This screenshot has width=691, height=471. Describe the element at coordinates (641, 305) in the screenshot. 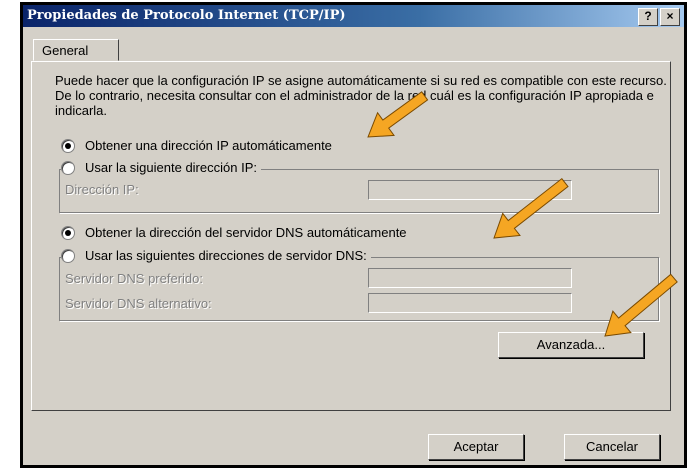

I see `arrow-icon-advanced` at that location.